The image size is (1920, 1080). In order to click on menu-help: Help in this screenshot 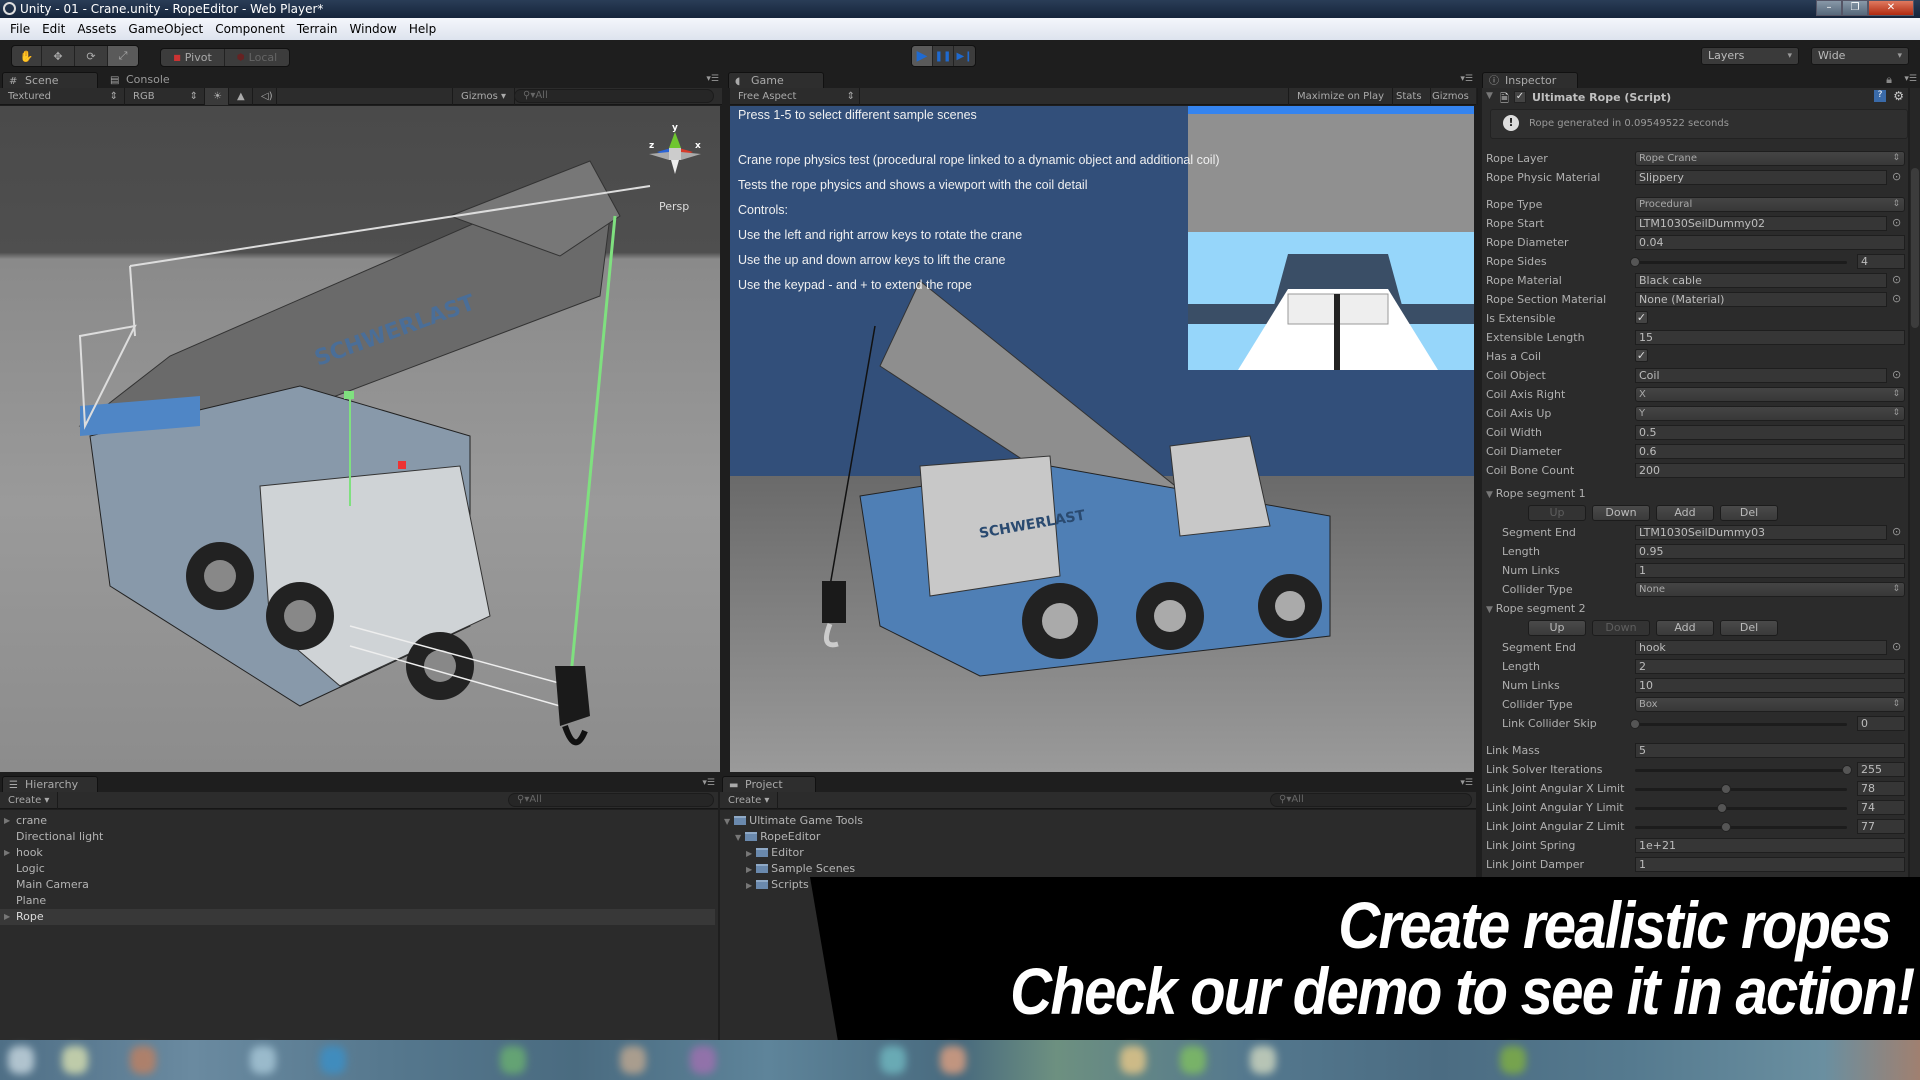, I will do `click(422, 29)`.